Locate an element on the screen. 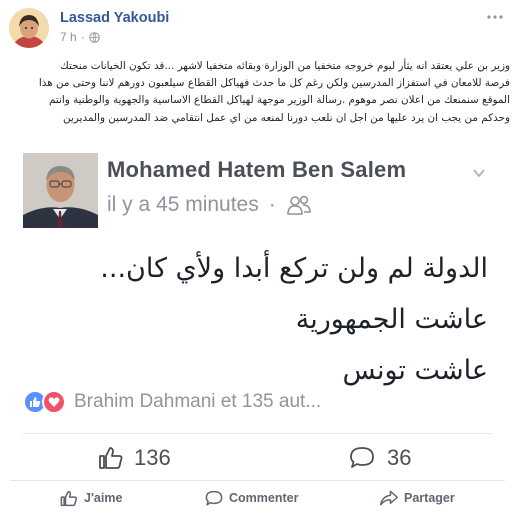 The image size is (515, 515). share-button-label: Partager is located at coordinates (429, 498).